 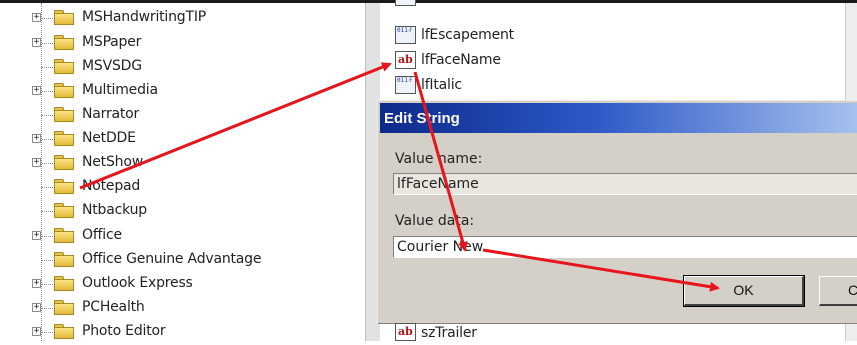 What do you see at coordinates (112, 66) in the screenshot?
I see `tree-item-label: MSVSDG` at bounding box center [112, 66].